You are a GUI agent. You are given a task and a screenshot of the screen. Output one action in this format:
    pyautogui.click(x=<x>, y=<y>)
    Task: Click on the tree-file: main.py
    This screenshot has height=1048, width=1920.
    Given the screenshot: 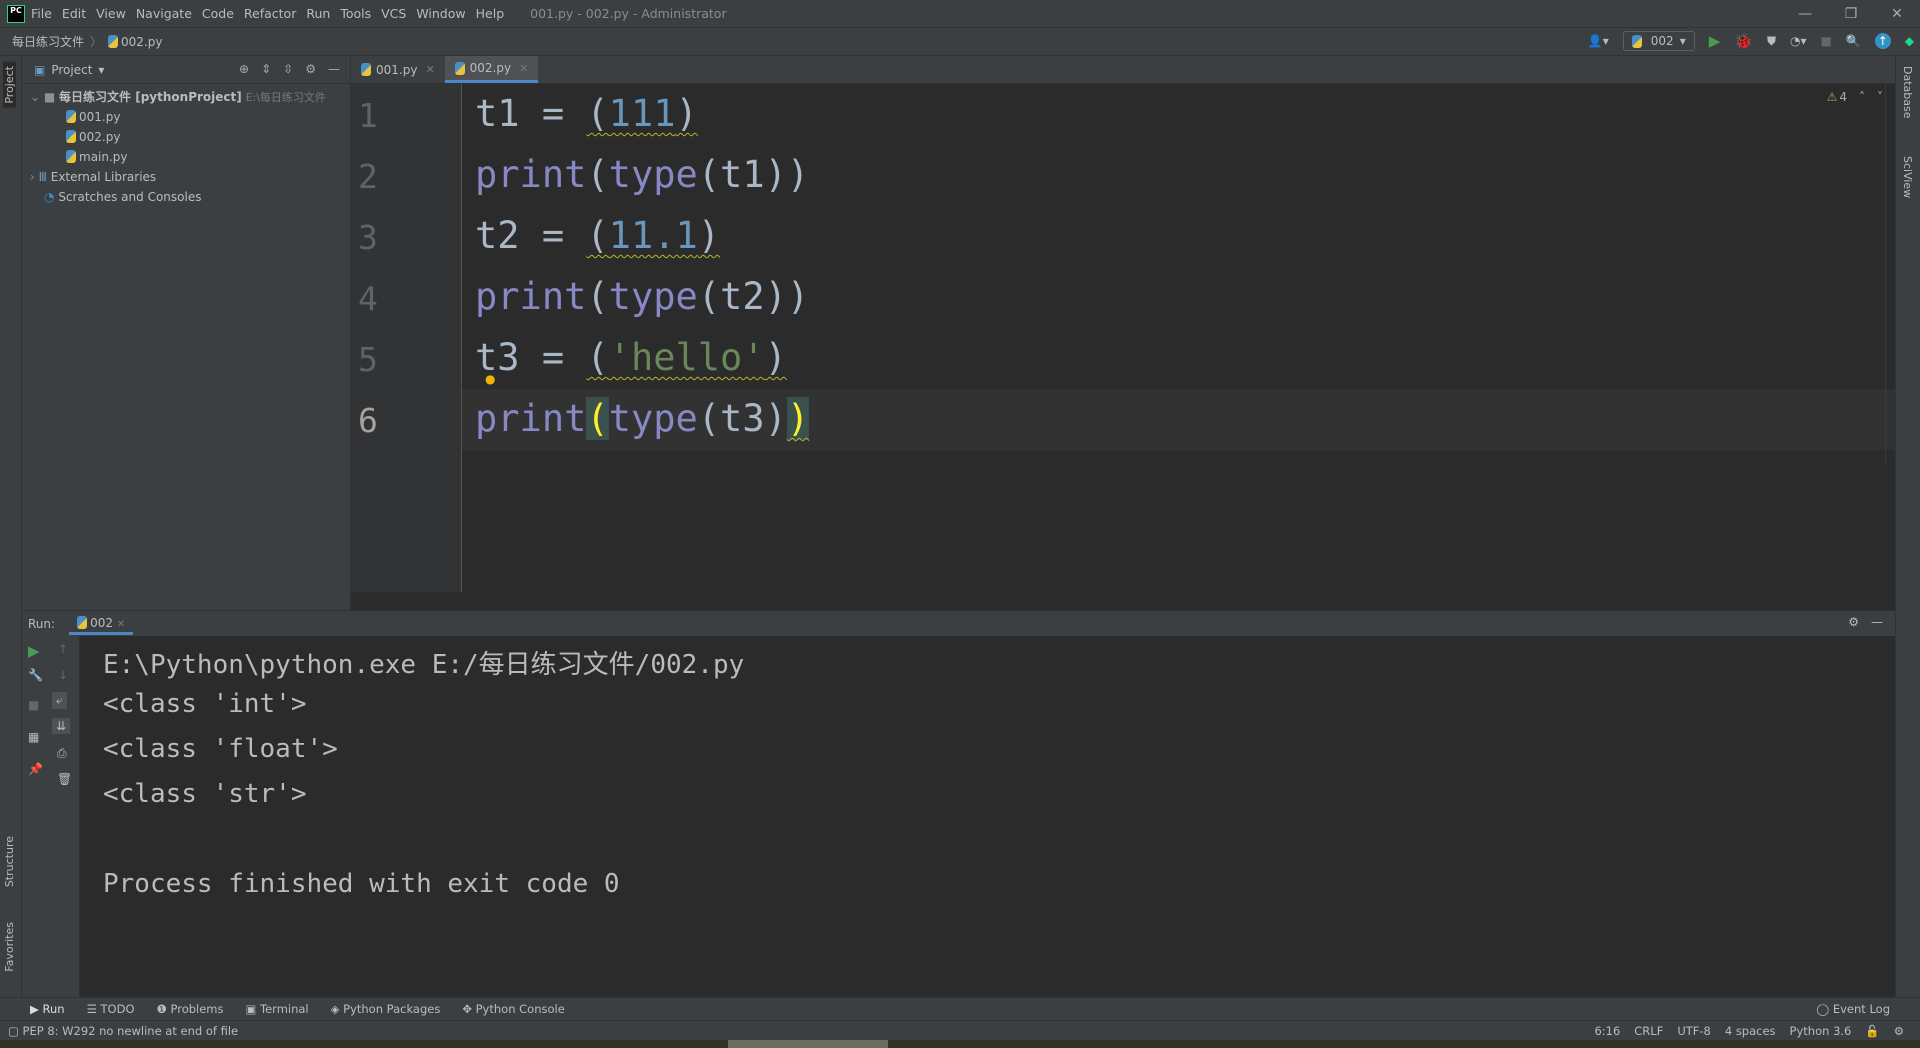 What is the action you would take?
    pyautogui.click(x=186, y=157)
    